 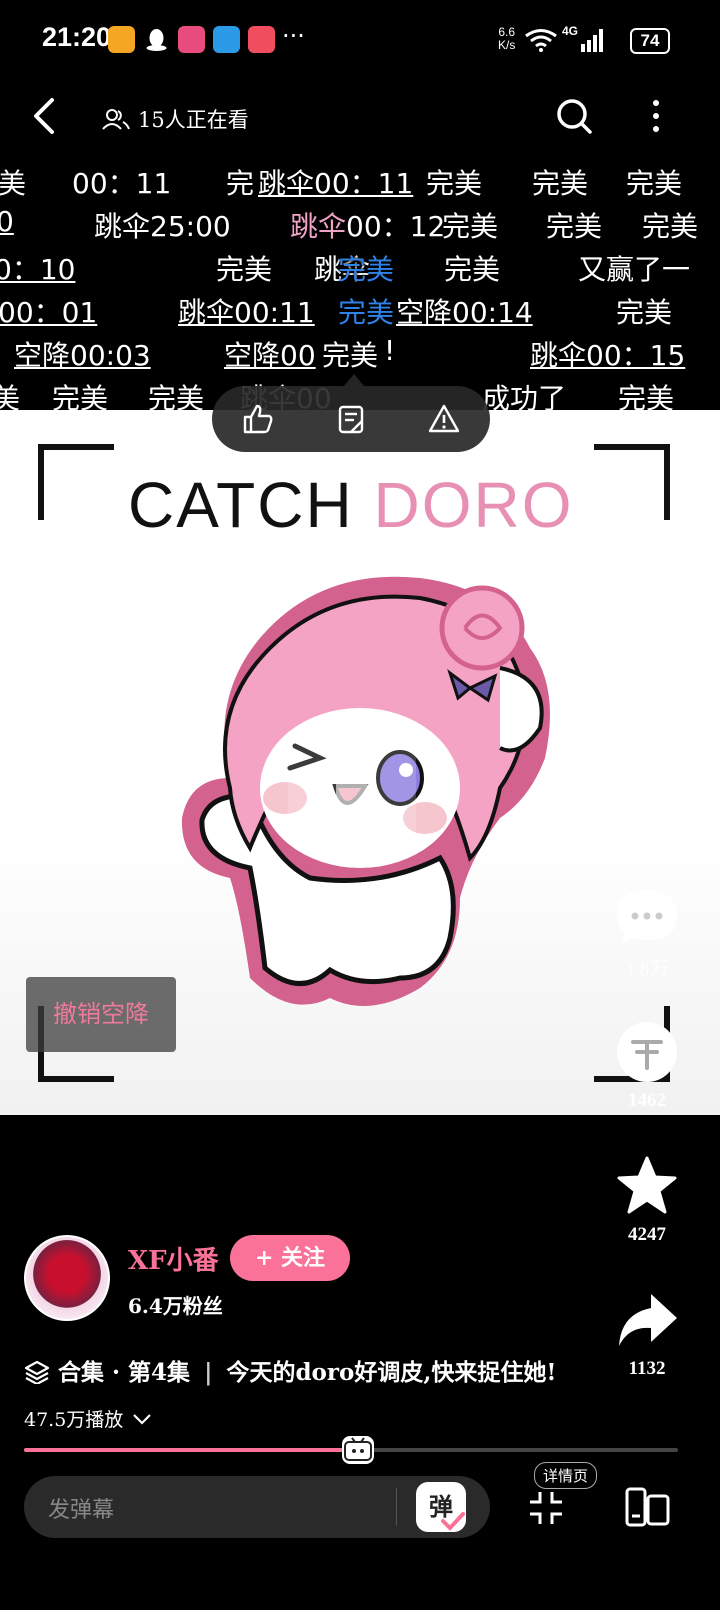 I want to click on heading-catch: CATCH, so click(x=241, y=505).